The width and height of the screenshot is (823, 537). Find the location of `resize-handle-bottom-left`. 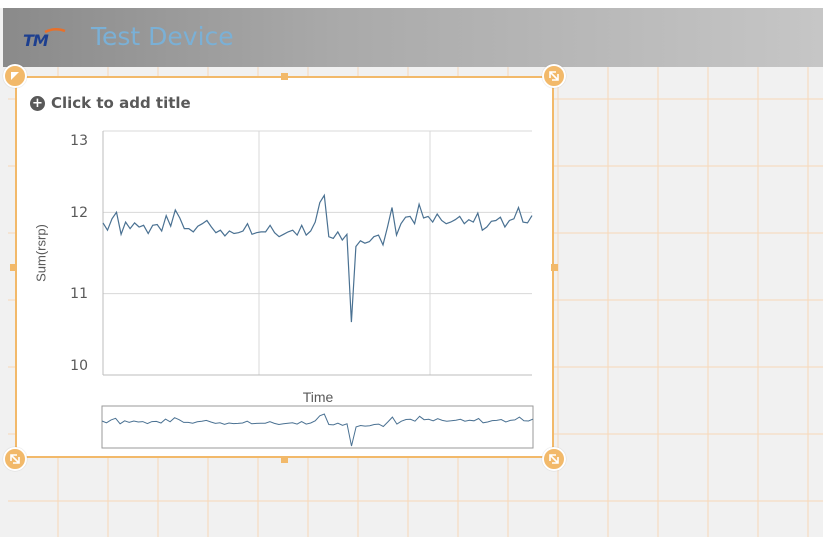

resize-handle-bottom-left is located at coordinates (15, 459).